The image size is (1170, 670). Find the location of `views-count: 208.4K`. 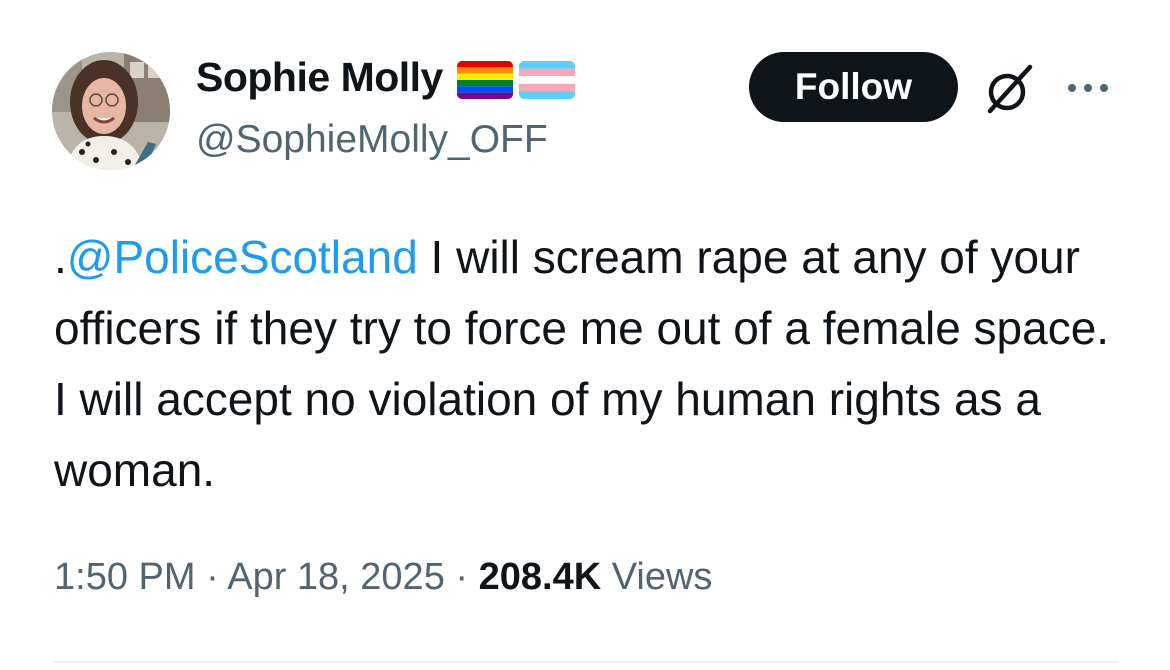

views-count: 208.4K is located at coordinates (540, 577).